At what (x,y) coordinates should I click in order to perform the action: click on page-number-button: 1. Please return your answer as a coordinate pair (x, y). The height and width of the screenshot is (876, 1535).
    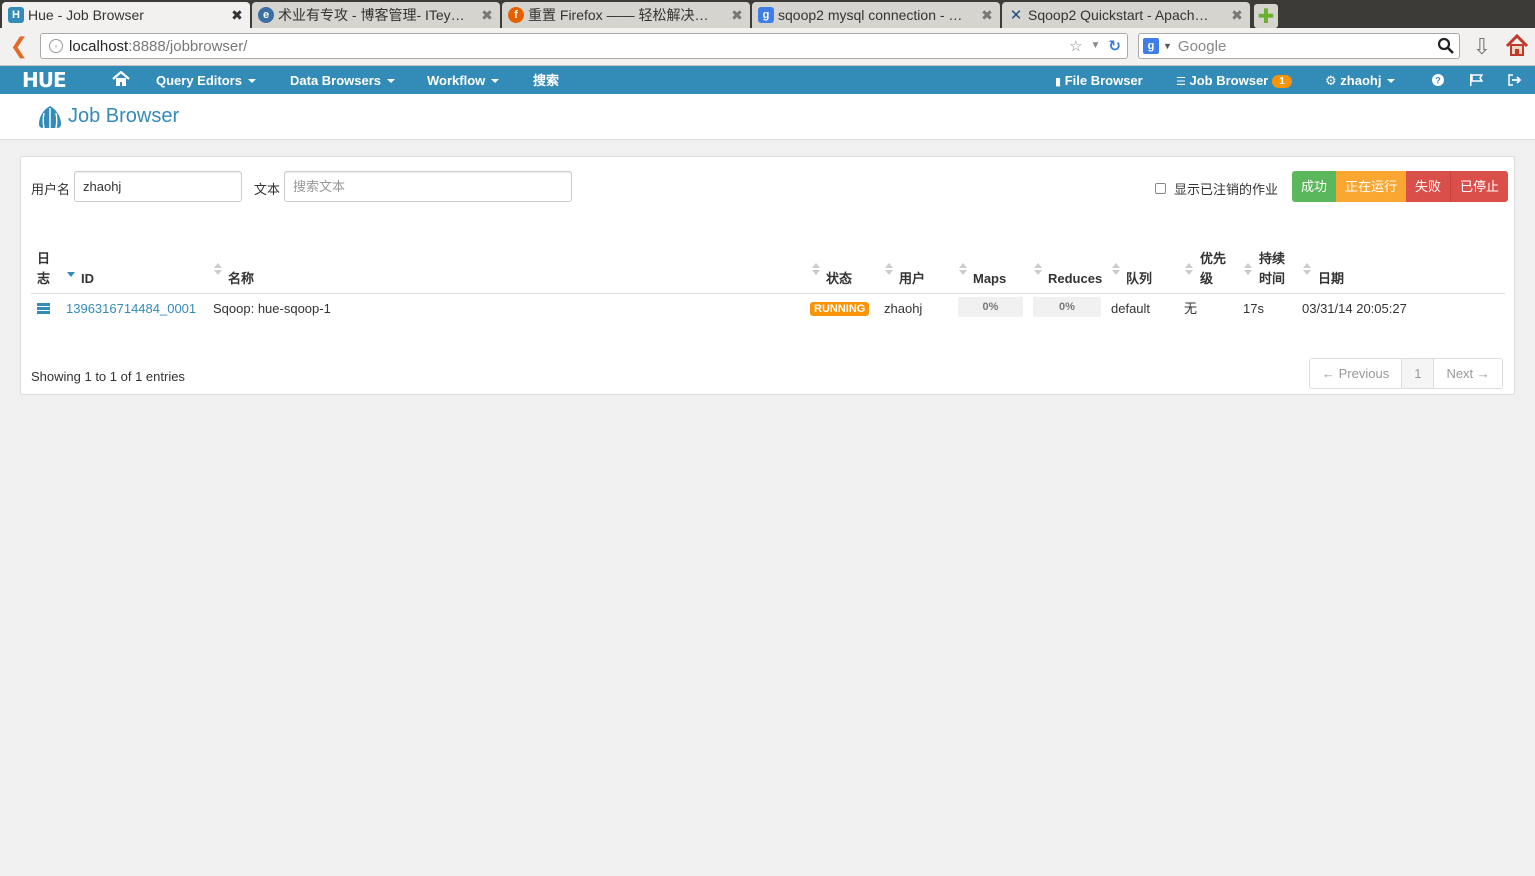
    Looking at the image, I should click on (1417, 373).